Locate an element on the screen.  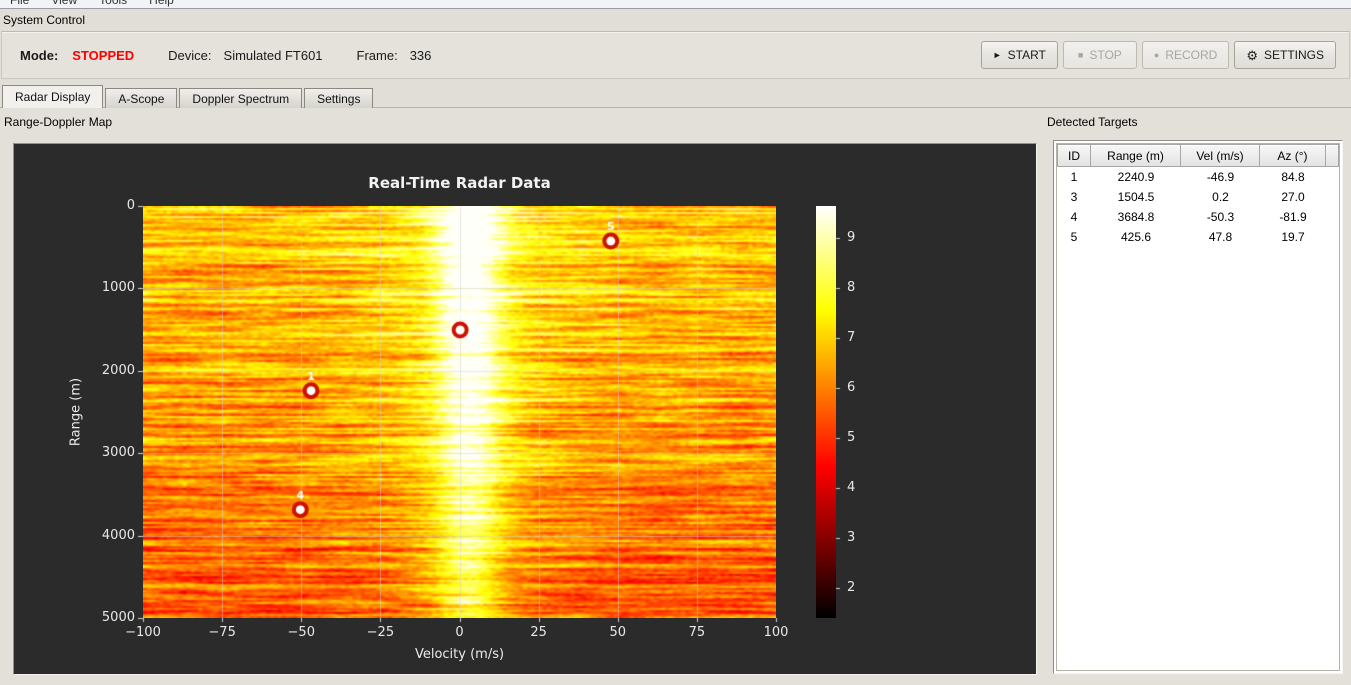
tab-doppler-spectrum: Doppler Spectrum is located at coordinates (241, 98).